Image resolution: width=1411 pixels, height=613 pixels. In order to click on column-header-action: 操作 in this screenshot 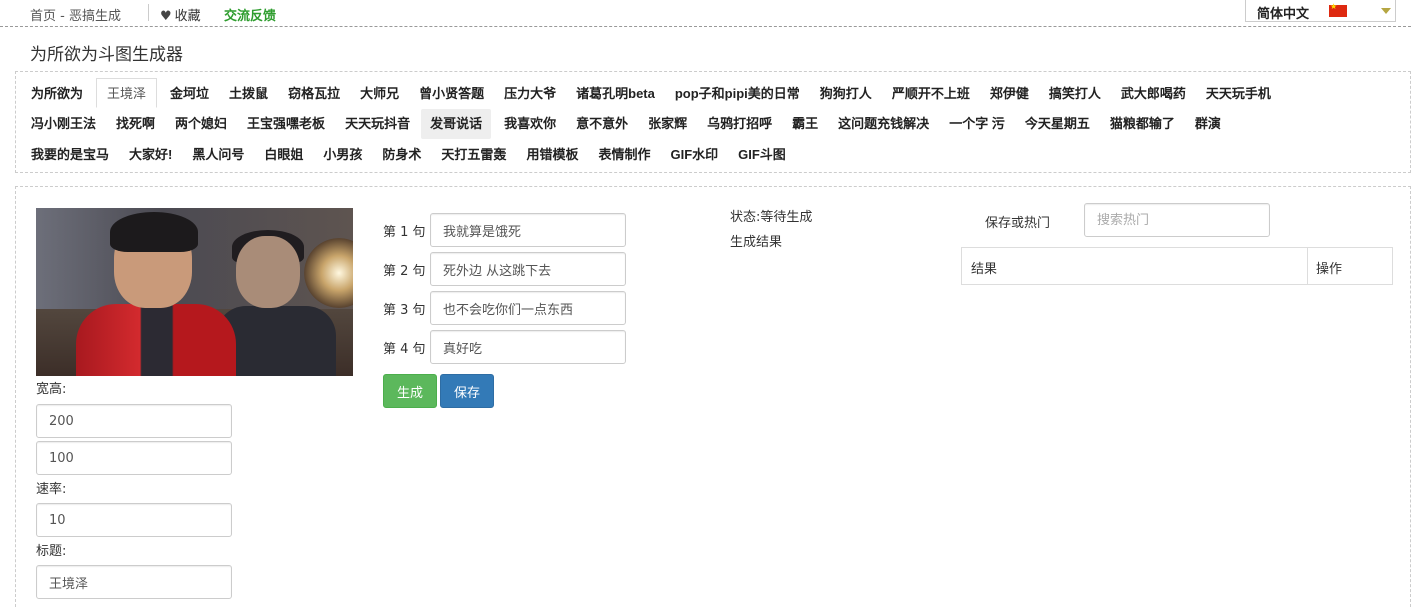, I will do `click(1329, 269)`.